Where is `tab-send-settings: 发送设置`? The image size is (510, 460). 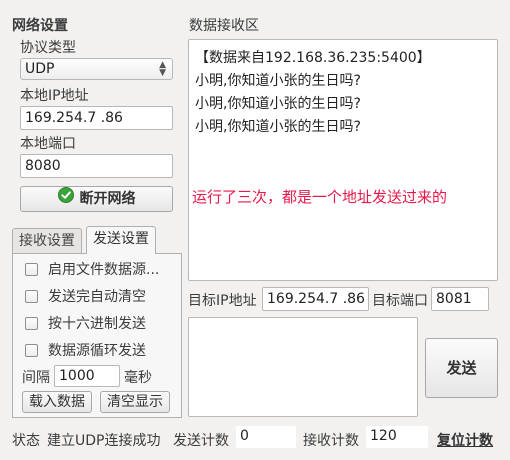
tab-send-settings: 发送设置 is located at coordinates (121, 240).